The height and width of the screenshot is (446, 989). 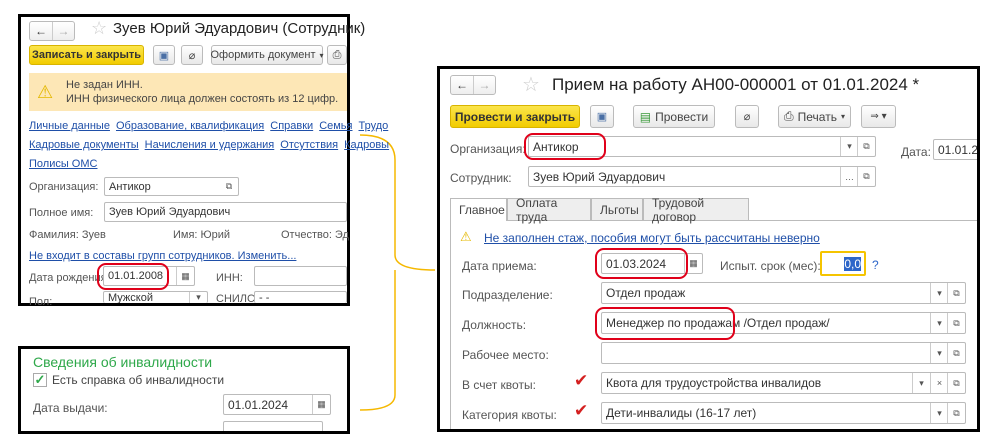 What do you see at coordinates (63, 164) in the screenshot?
I see `link-oms: Полисы ОМС` at bounding box center [63, 164].